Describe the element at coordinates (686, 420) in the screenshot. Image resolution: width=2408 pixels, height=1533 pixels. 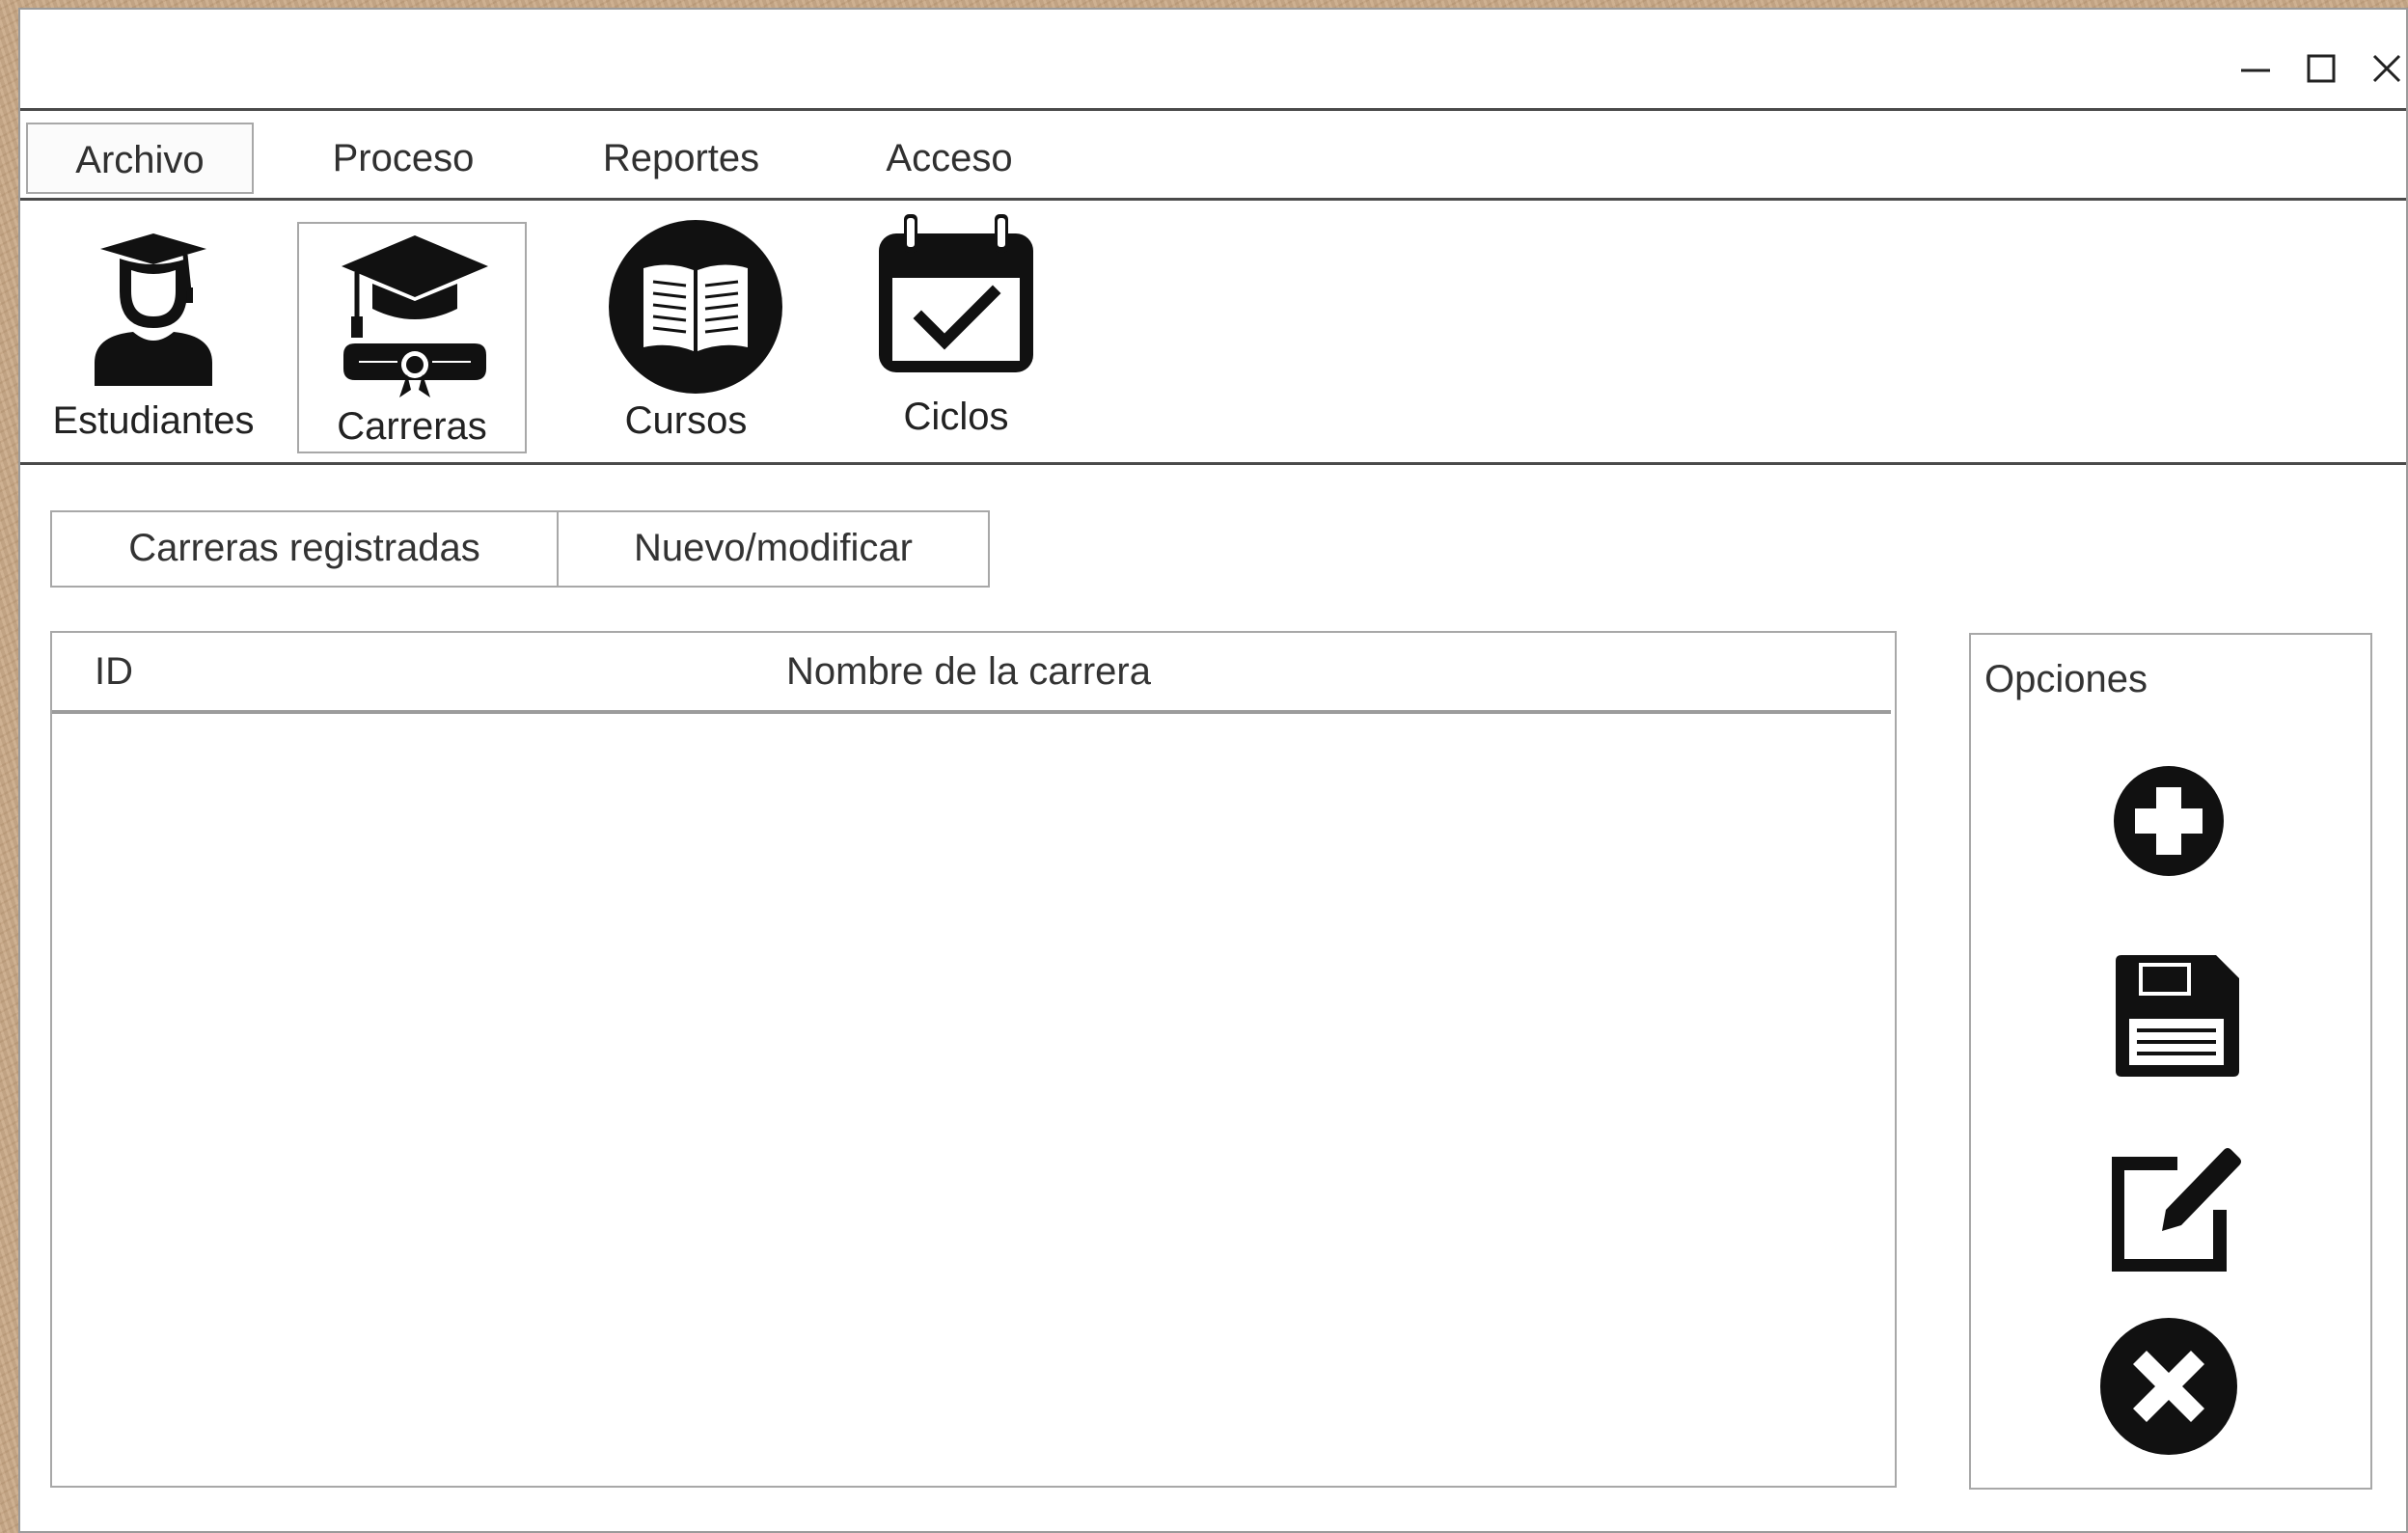
I see `ribbon-label-cursos: Cursos` at that location.